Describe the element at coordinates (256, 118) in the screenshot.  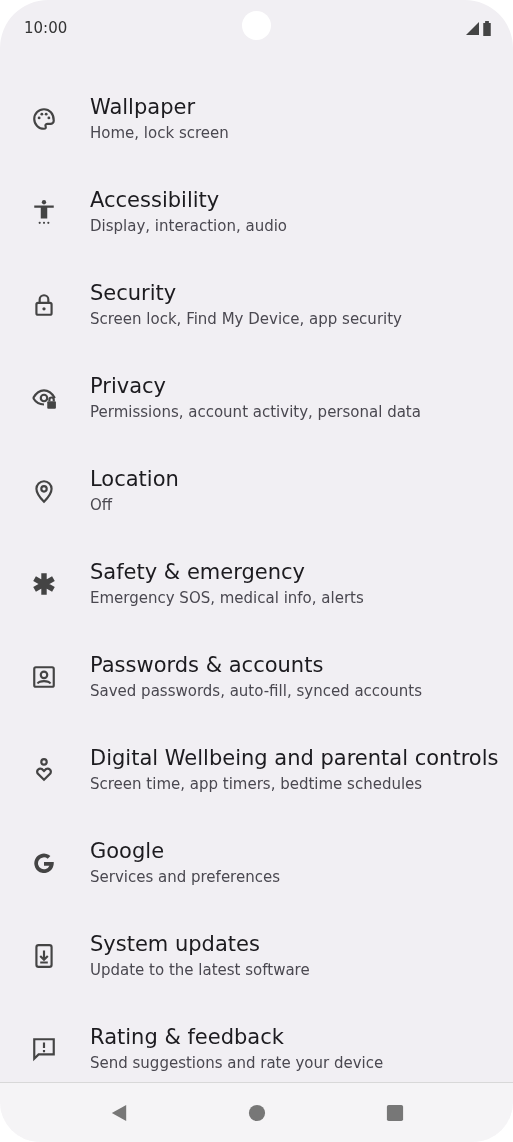
I see `settings-item: Wallpaper Home, lock screen` at that location.